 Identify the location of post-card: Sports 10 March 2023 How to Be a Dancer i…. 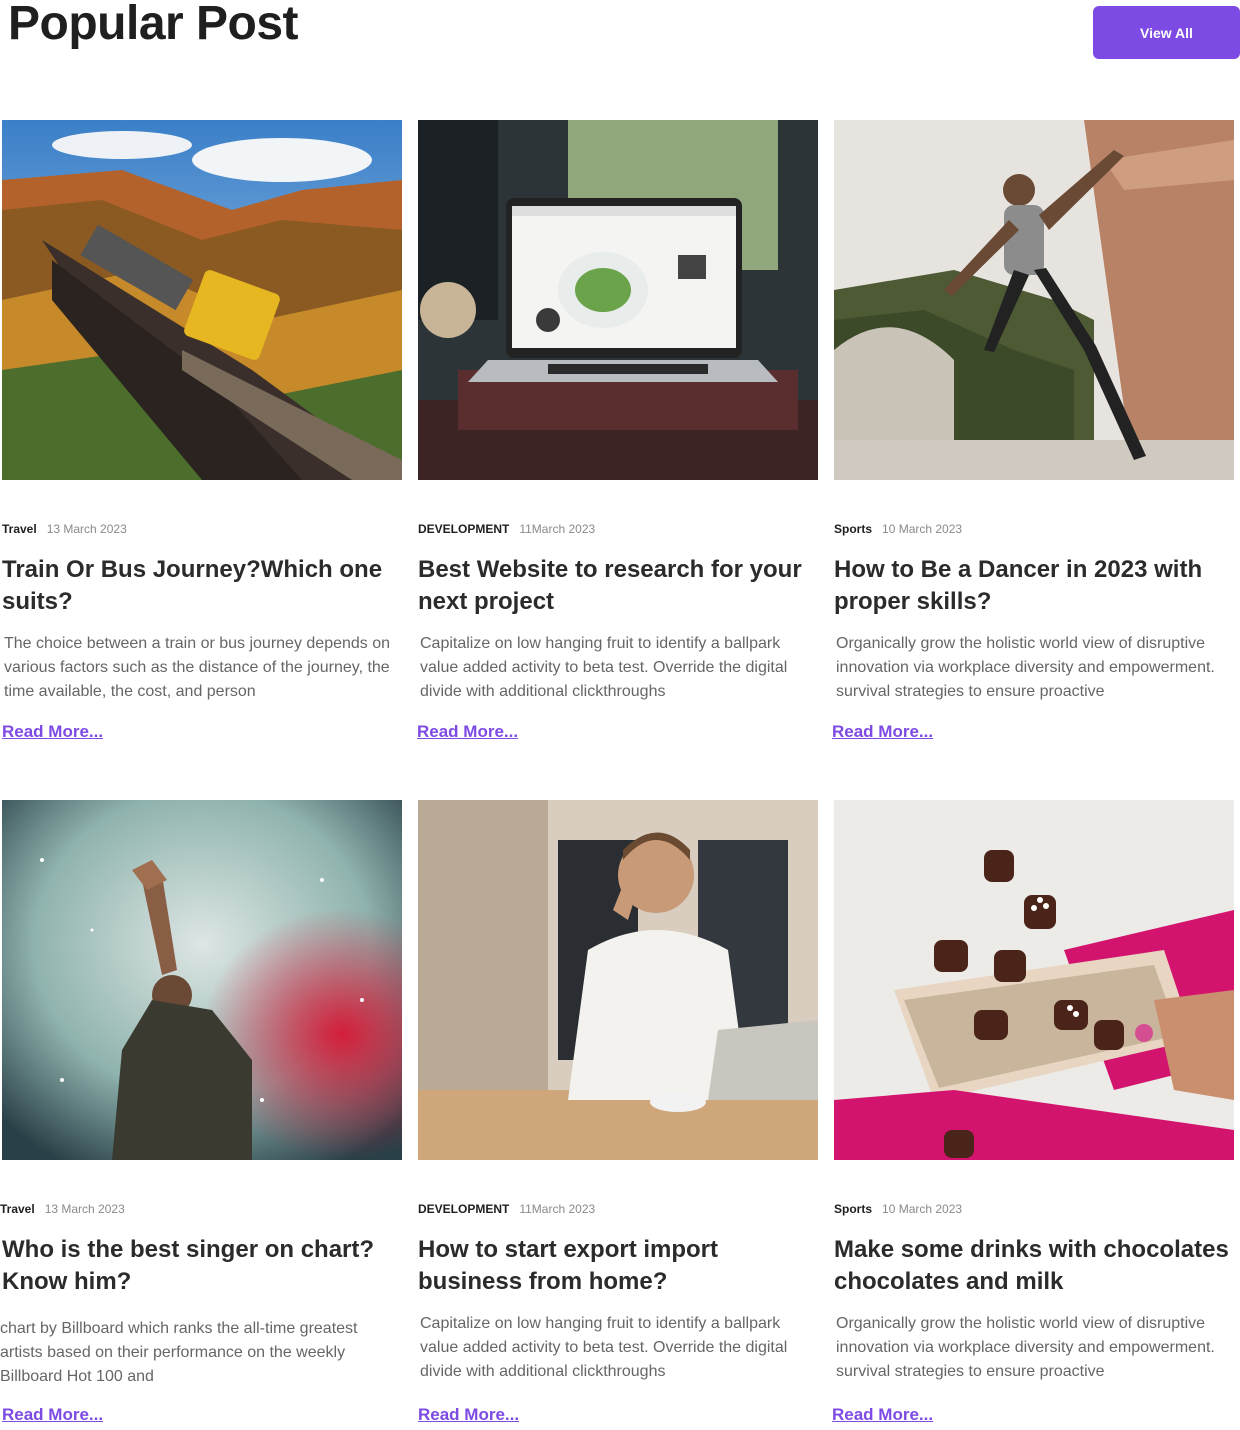
(1033, 430).